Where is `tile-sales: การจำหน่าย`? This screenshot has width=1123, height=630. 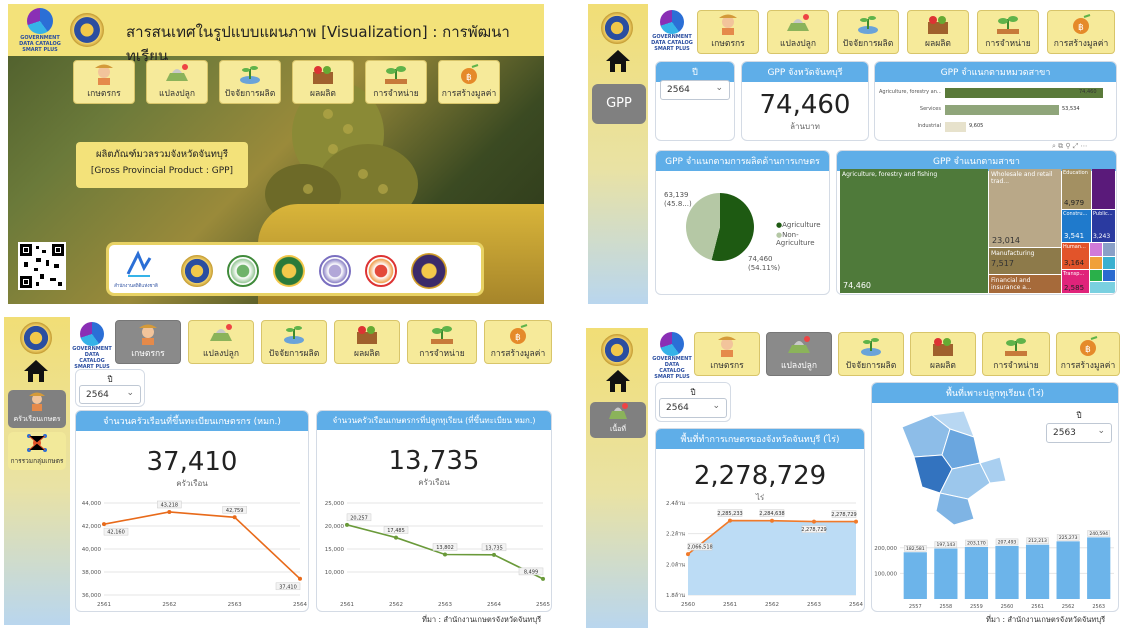
tile-sales: การจำหน่าย is located at coordinates (396, 82).